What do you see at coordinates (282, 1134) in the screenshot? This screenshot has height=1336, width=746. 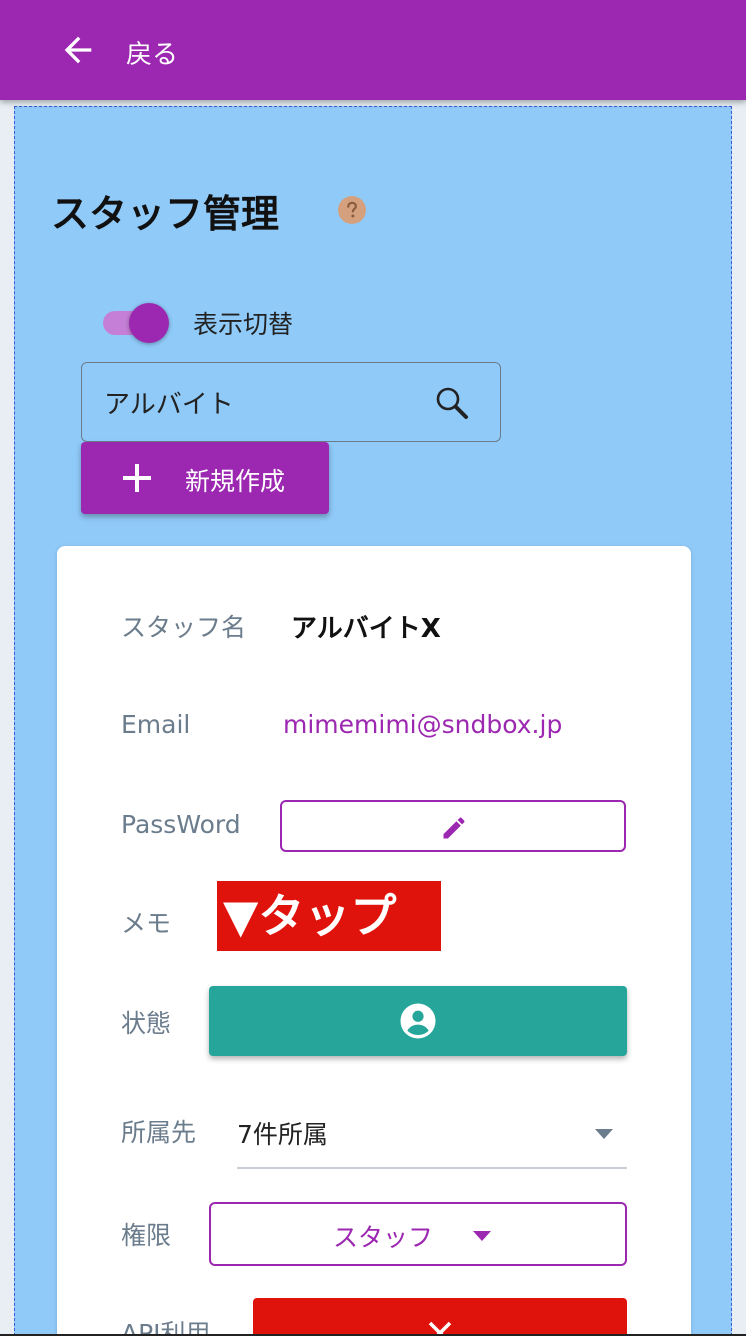 I see `affiliation-value: 7件所属` at bounding box center [282, 1134].